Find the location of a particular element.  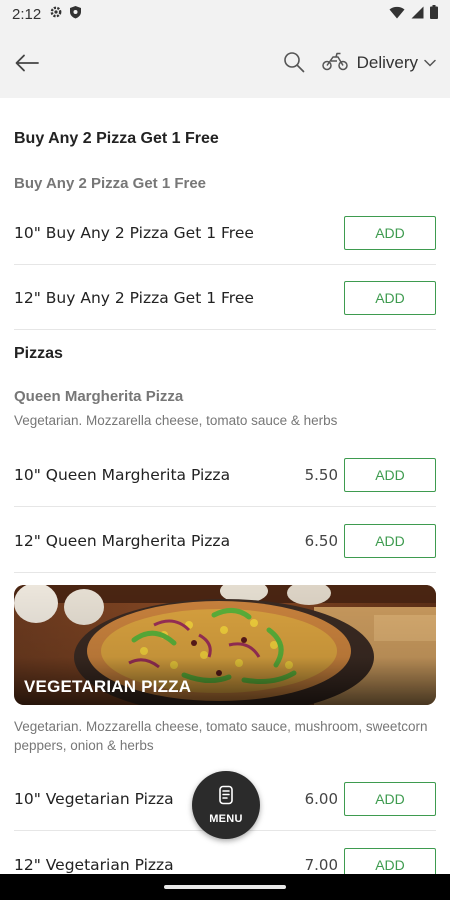

back-arrow-icon is located at coordinates (27, 63).